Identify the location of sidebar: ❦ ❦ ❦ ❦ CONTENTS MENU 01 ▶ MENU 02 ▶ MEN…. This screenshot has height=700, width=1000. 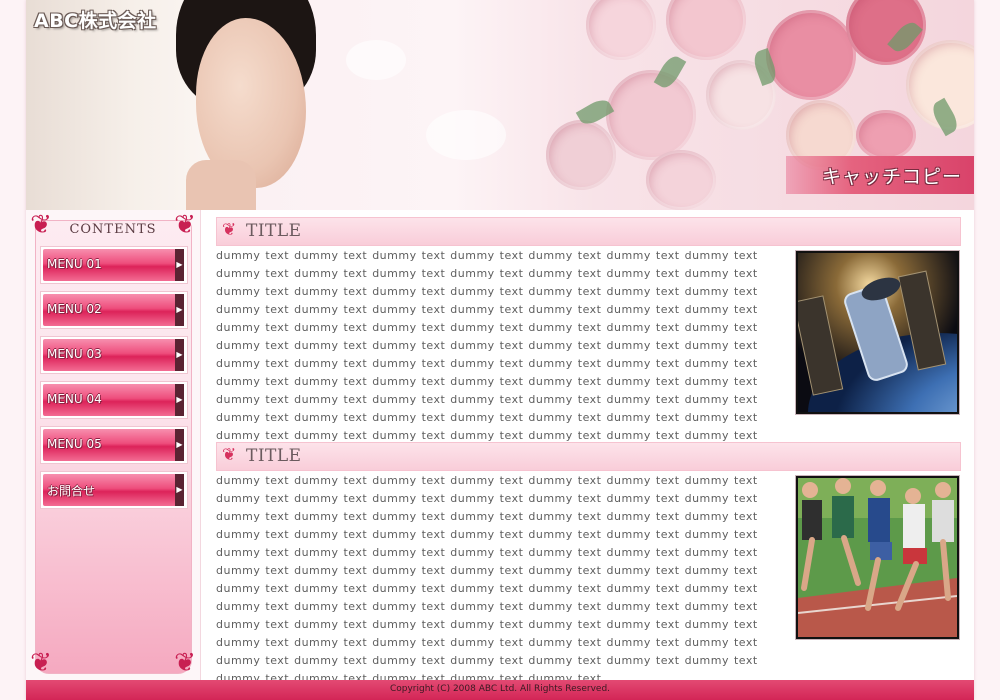
(113, 445).